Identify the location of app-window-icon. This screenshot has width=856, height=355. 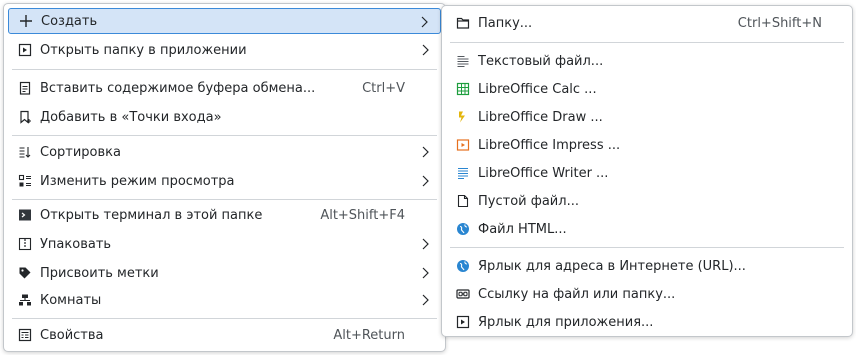
(25, 50).